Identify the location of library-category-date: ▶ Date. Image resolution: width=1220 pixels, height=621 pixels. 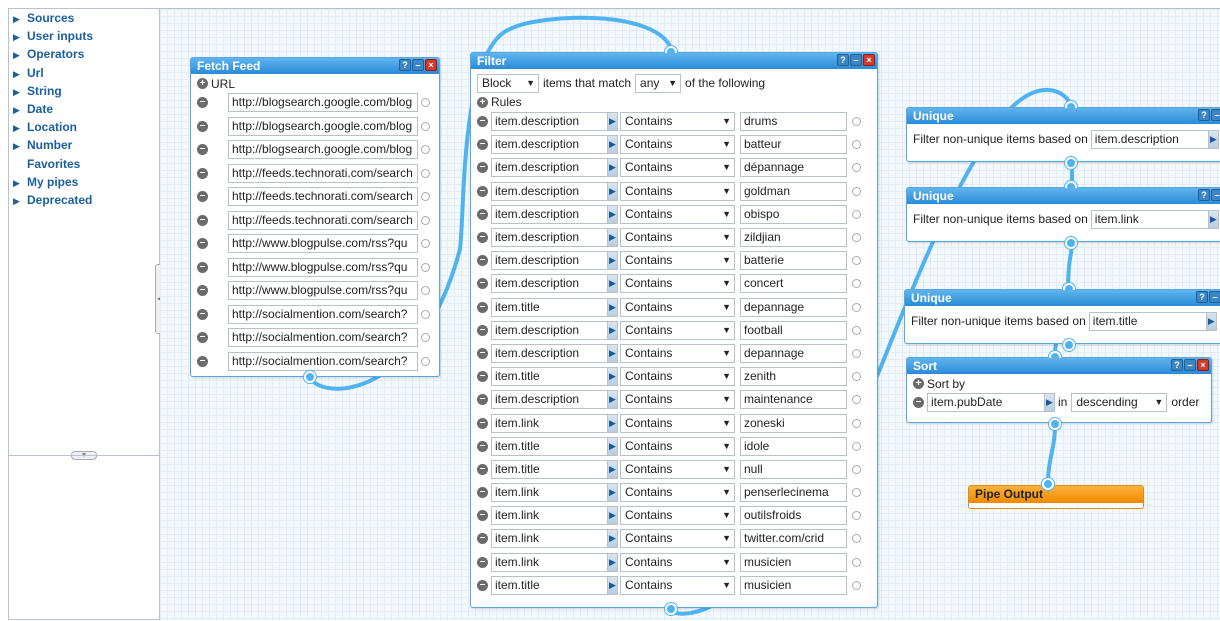
(84, 109).